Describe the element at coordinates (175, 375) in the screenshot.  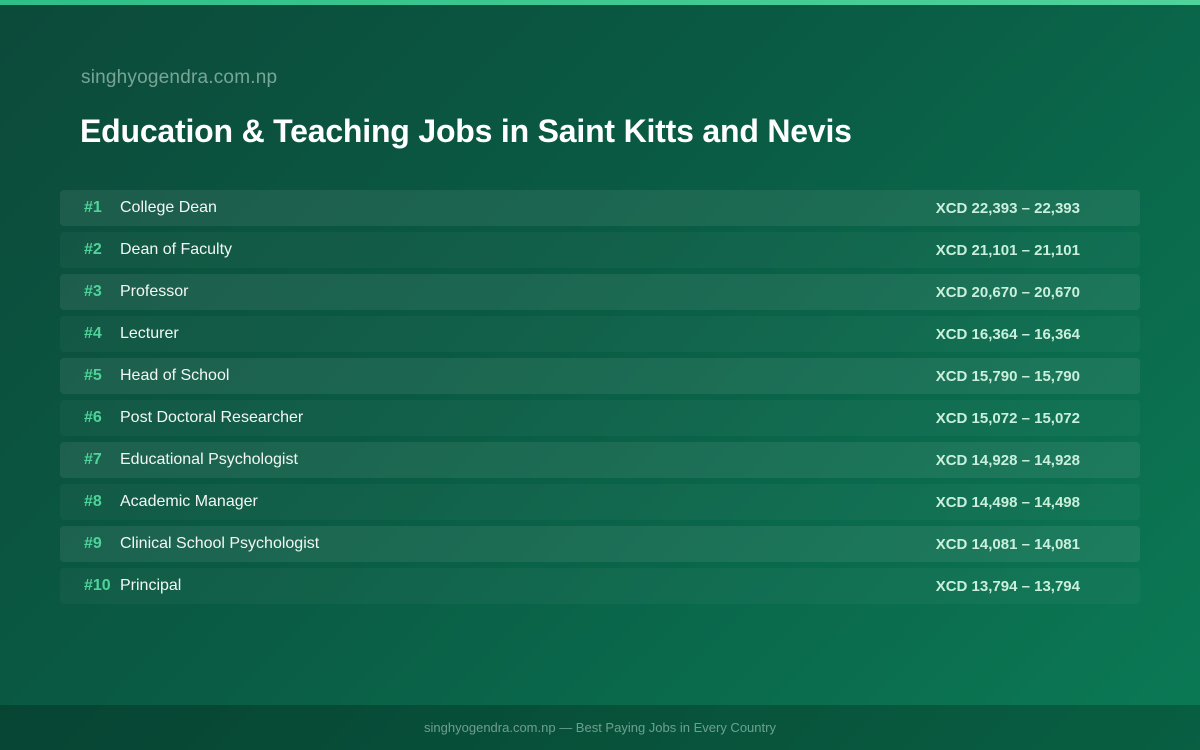
I see `job-title: Head of School` at that location.